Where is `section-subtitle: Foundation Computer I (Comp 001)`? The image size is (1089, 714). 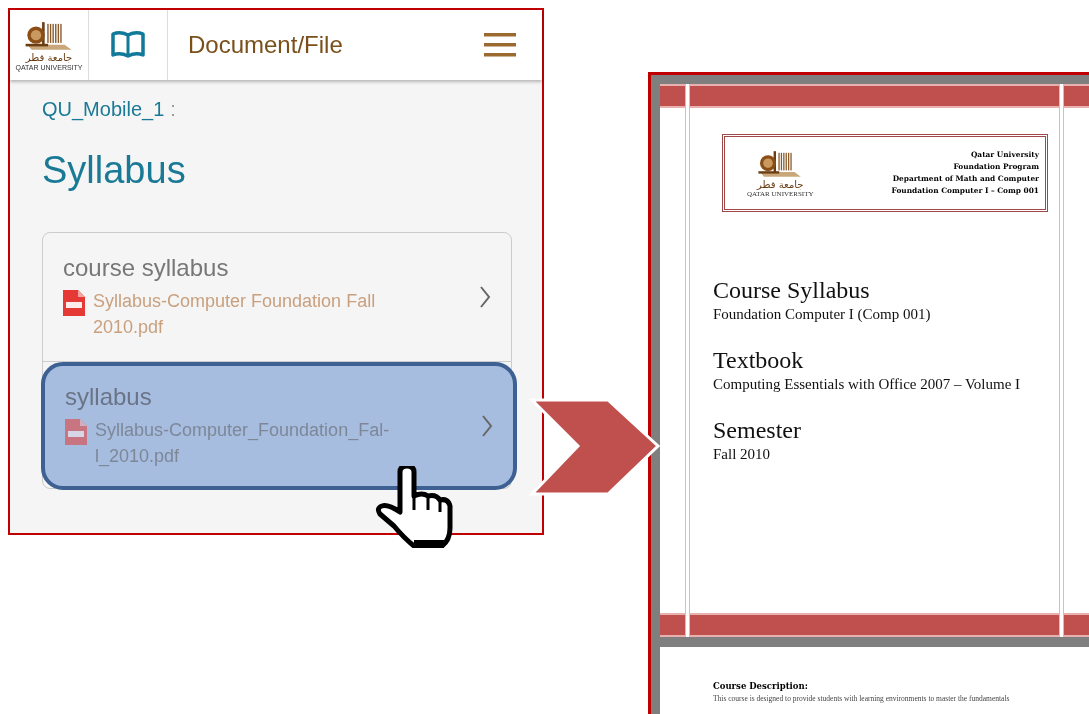
section-subtitle: Foundation Computer I (Comp 001) is located at coordinates (822, 314).